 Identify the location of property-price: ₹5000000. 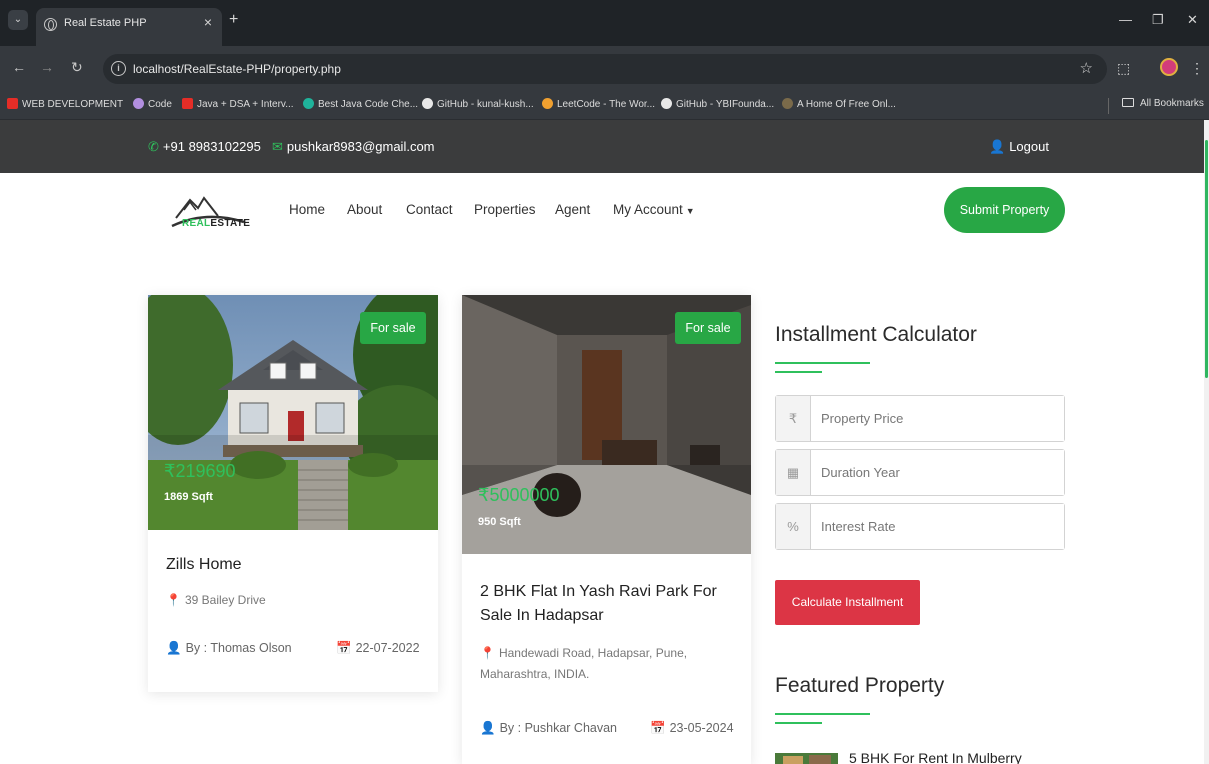
(519, 495).